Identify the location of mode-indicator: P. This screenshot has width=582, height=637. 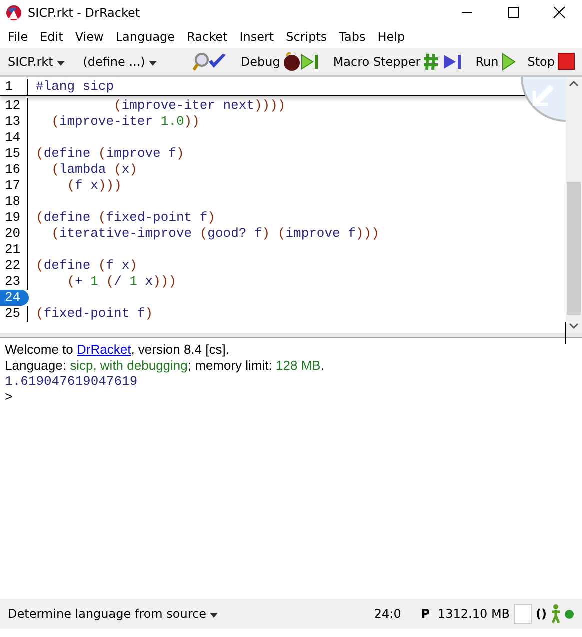
(425, 614).